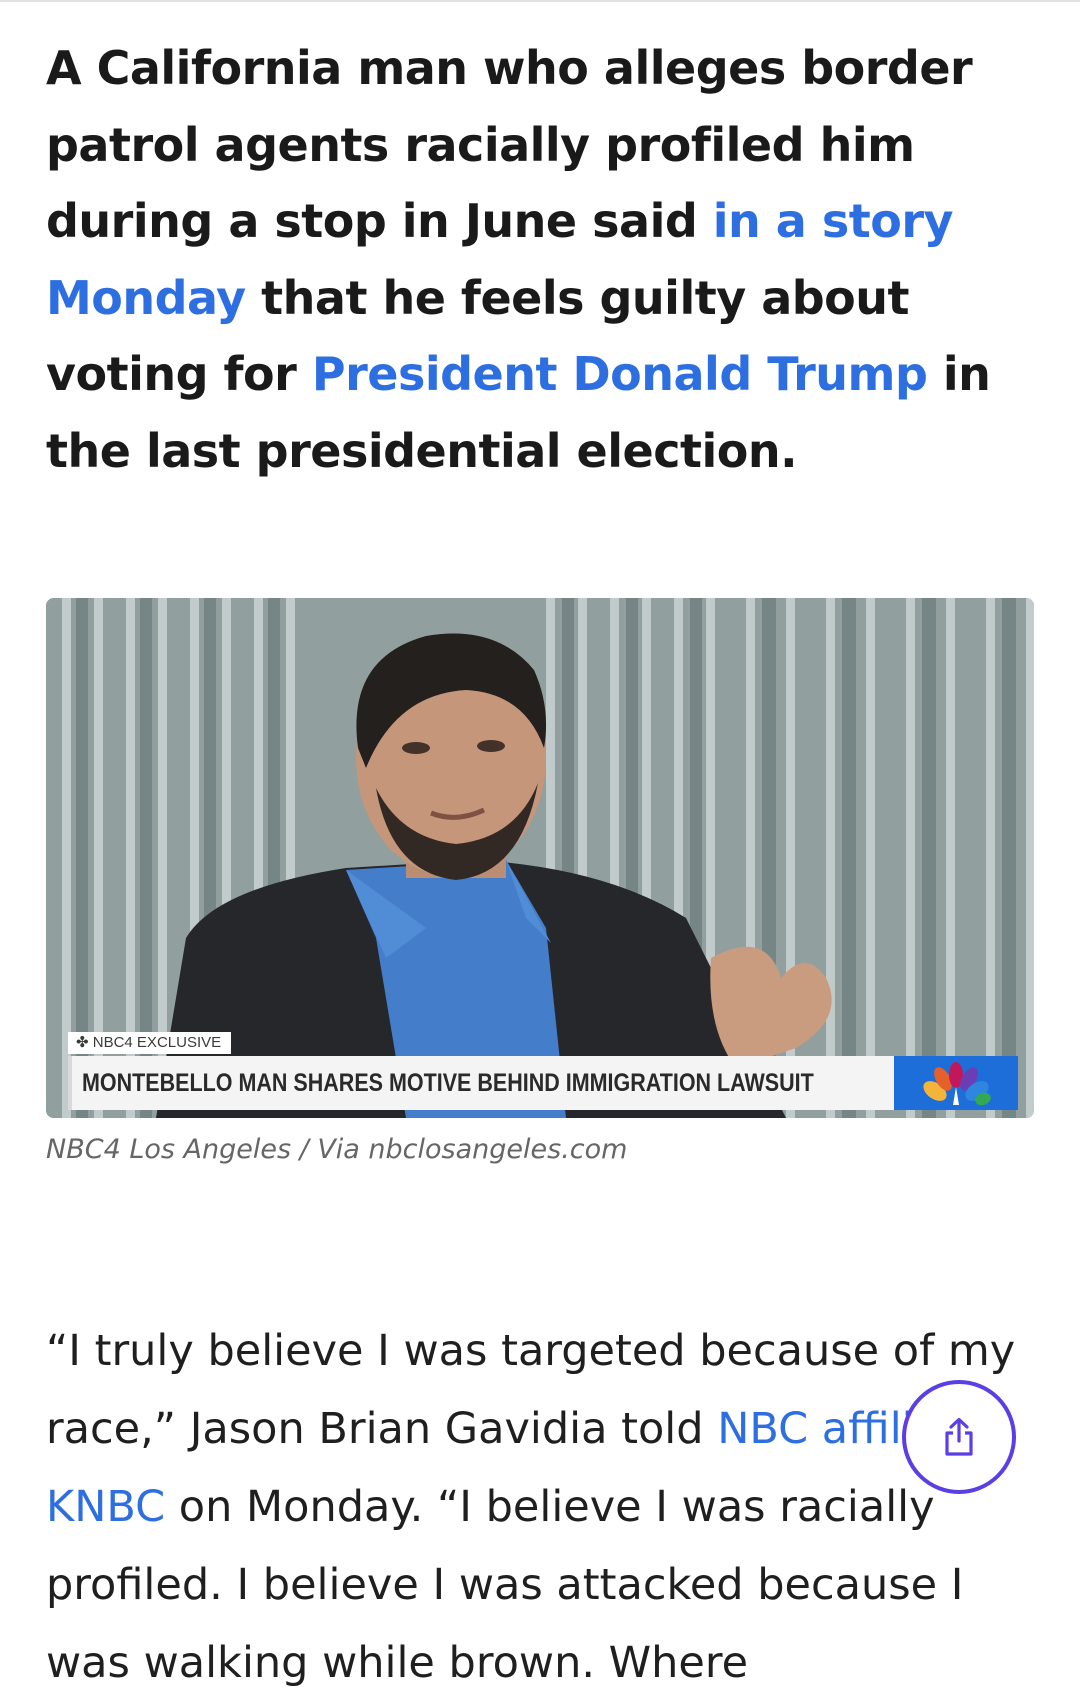 This screenshot has width=1080, height=1702. I want to click on share-button, so click(959, 1437).